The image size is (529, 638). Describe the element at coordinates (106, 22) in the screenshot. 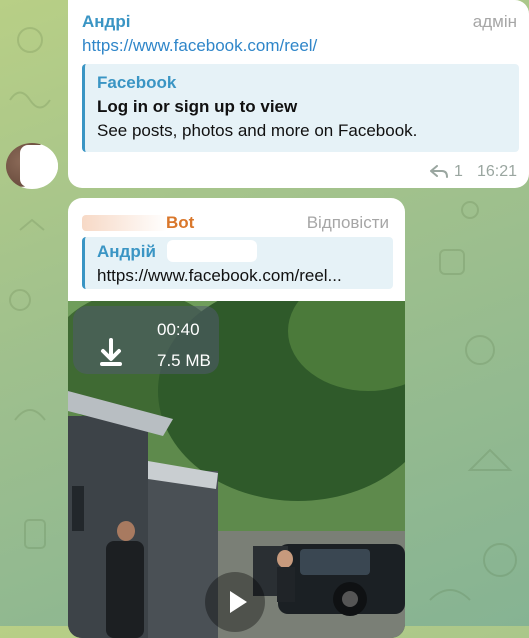

I see `sender-name: Андрі` at that location.